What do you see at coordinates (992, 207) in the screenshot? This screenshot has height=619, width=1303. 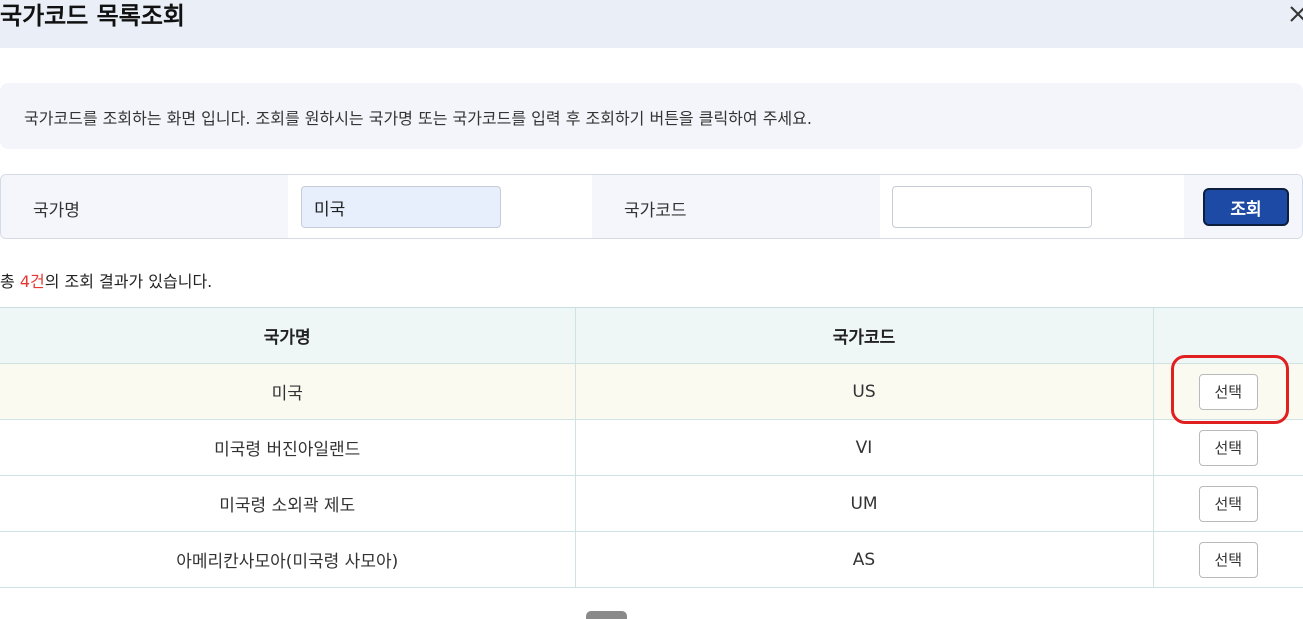 I see `country-code-input` at bounding box center [992, 207].